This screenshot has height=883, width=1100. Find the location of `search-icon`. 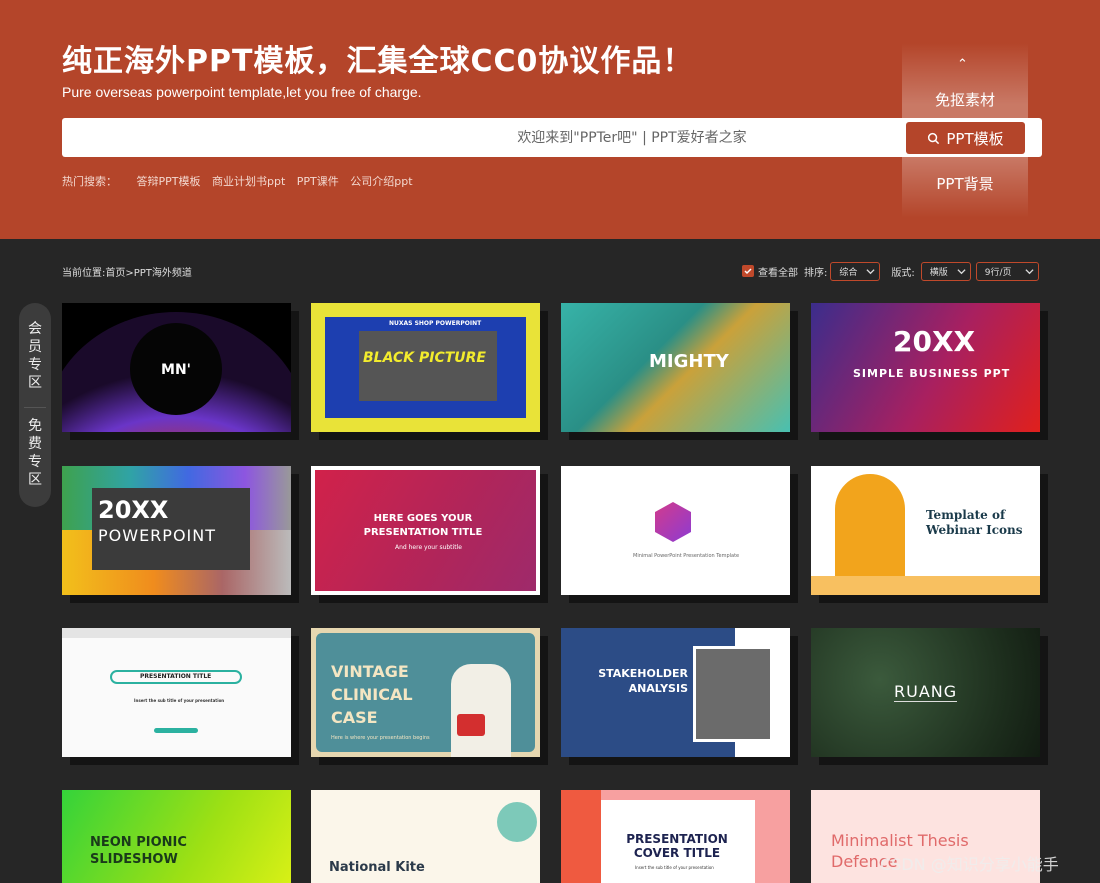

search-icon is located at coordinates (934, 138).